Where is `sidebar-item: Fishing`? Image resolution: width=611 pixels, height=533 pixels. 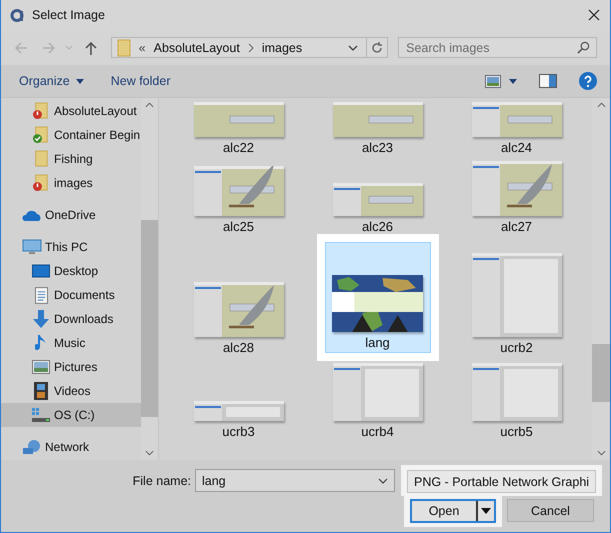
sidebar-item: Fishing is located at coordinates (71, 159).